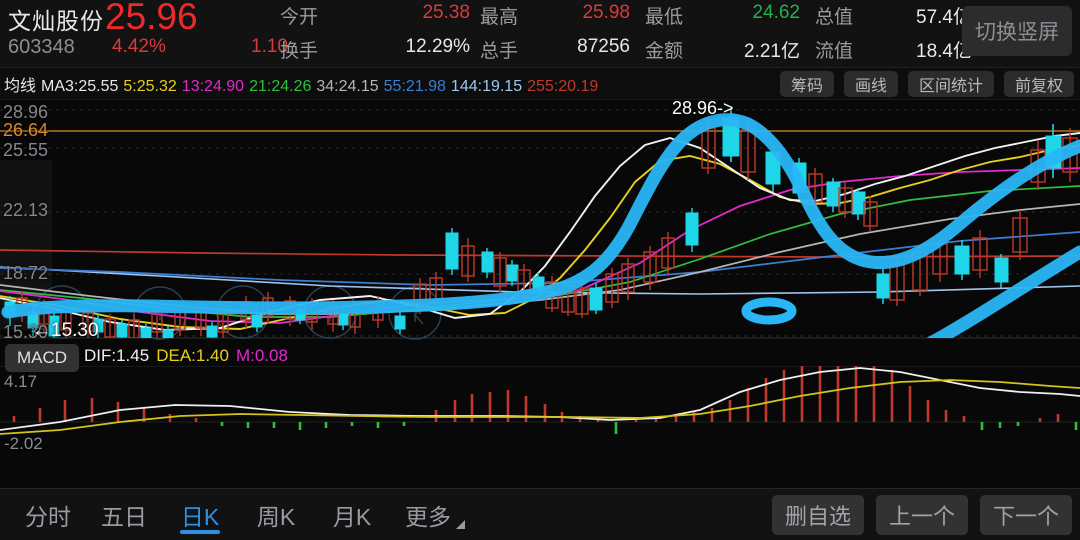 This screenshot has height=540, width=1080. I want to click on stat-value-open: 25.38, so click(446, 12).